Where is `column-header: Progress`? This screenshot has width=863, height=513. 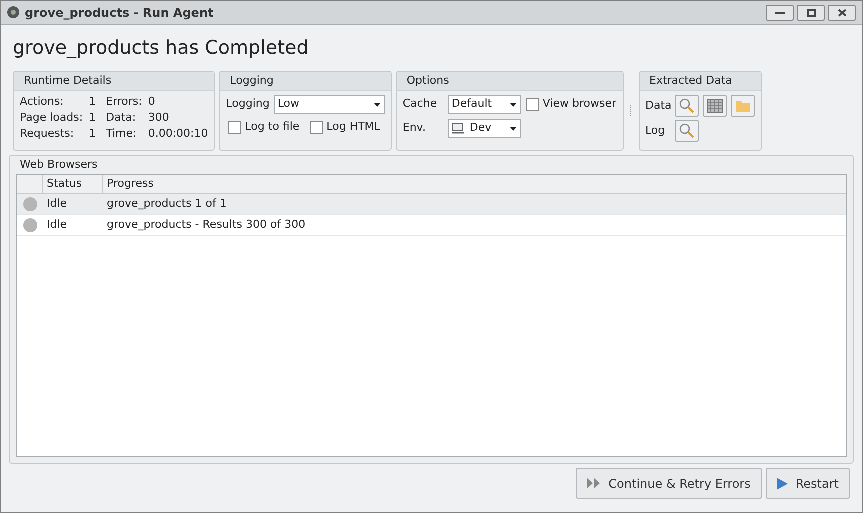 column-header: Progress is located at coordinates (474, 184).